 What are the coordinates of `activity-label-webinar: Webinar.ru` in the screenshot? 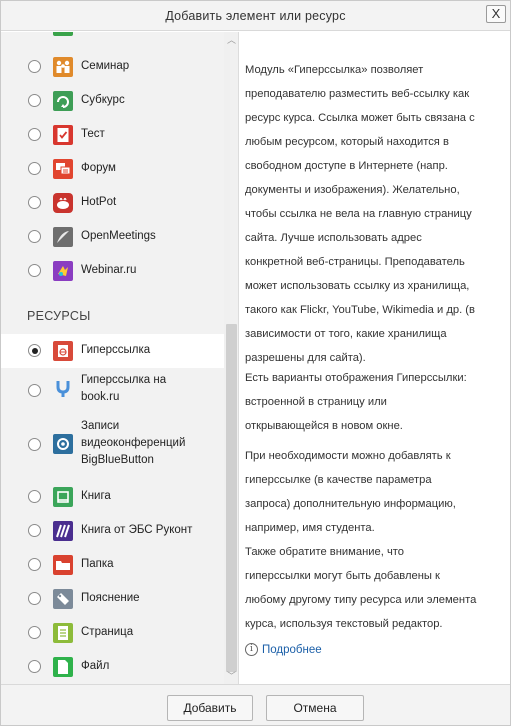 It's located at (109, 270).